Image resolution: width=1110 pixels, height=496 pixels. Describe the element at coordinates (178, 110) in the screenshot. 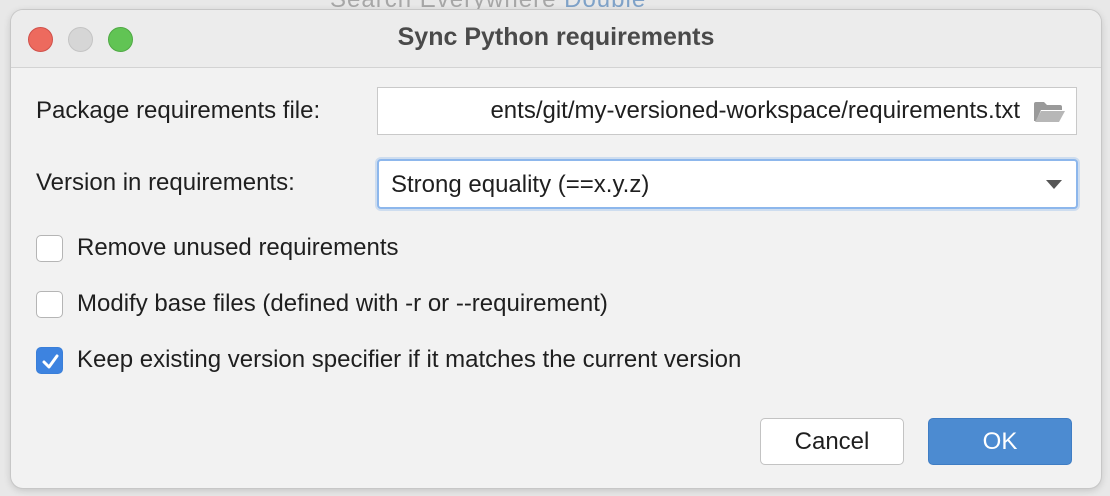

I see `package-file-label: Package requirements file:` at that location.